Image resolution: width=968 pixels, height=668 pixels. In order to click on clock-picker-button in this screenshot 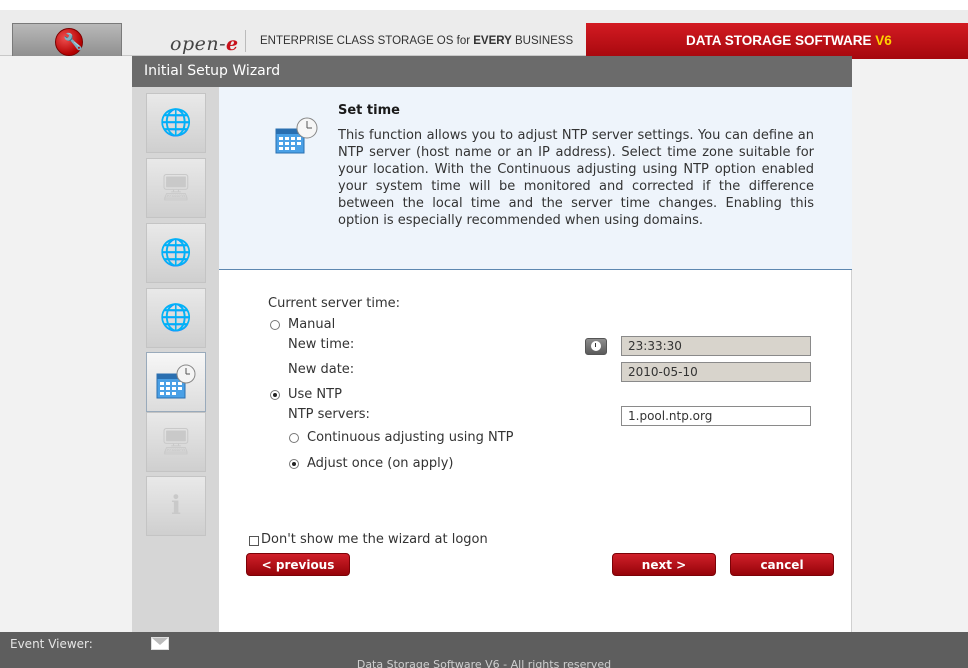, I will do `click(596, 346)`.